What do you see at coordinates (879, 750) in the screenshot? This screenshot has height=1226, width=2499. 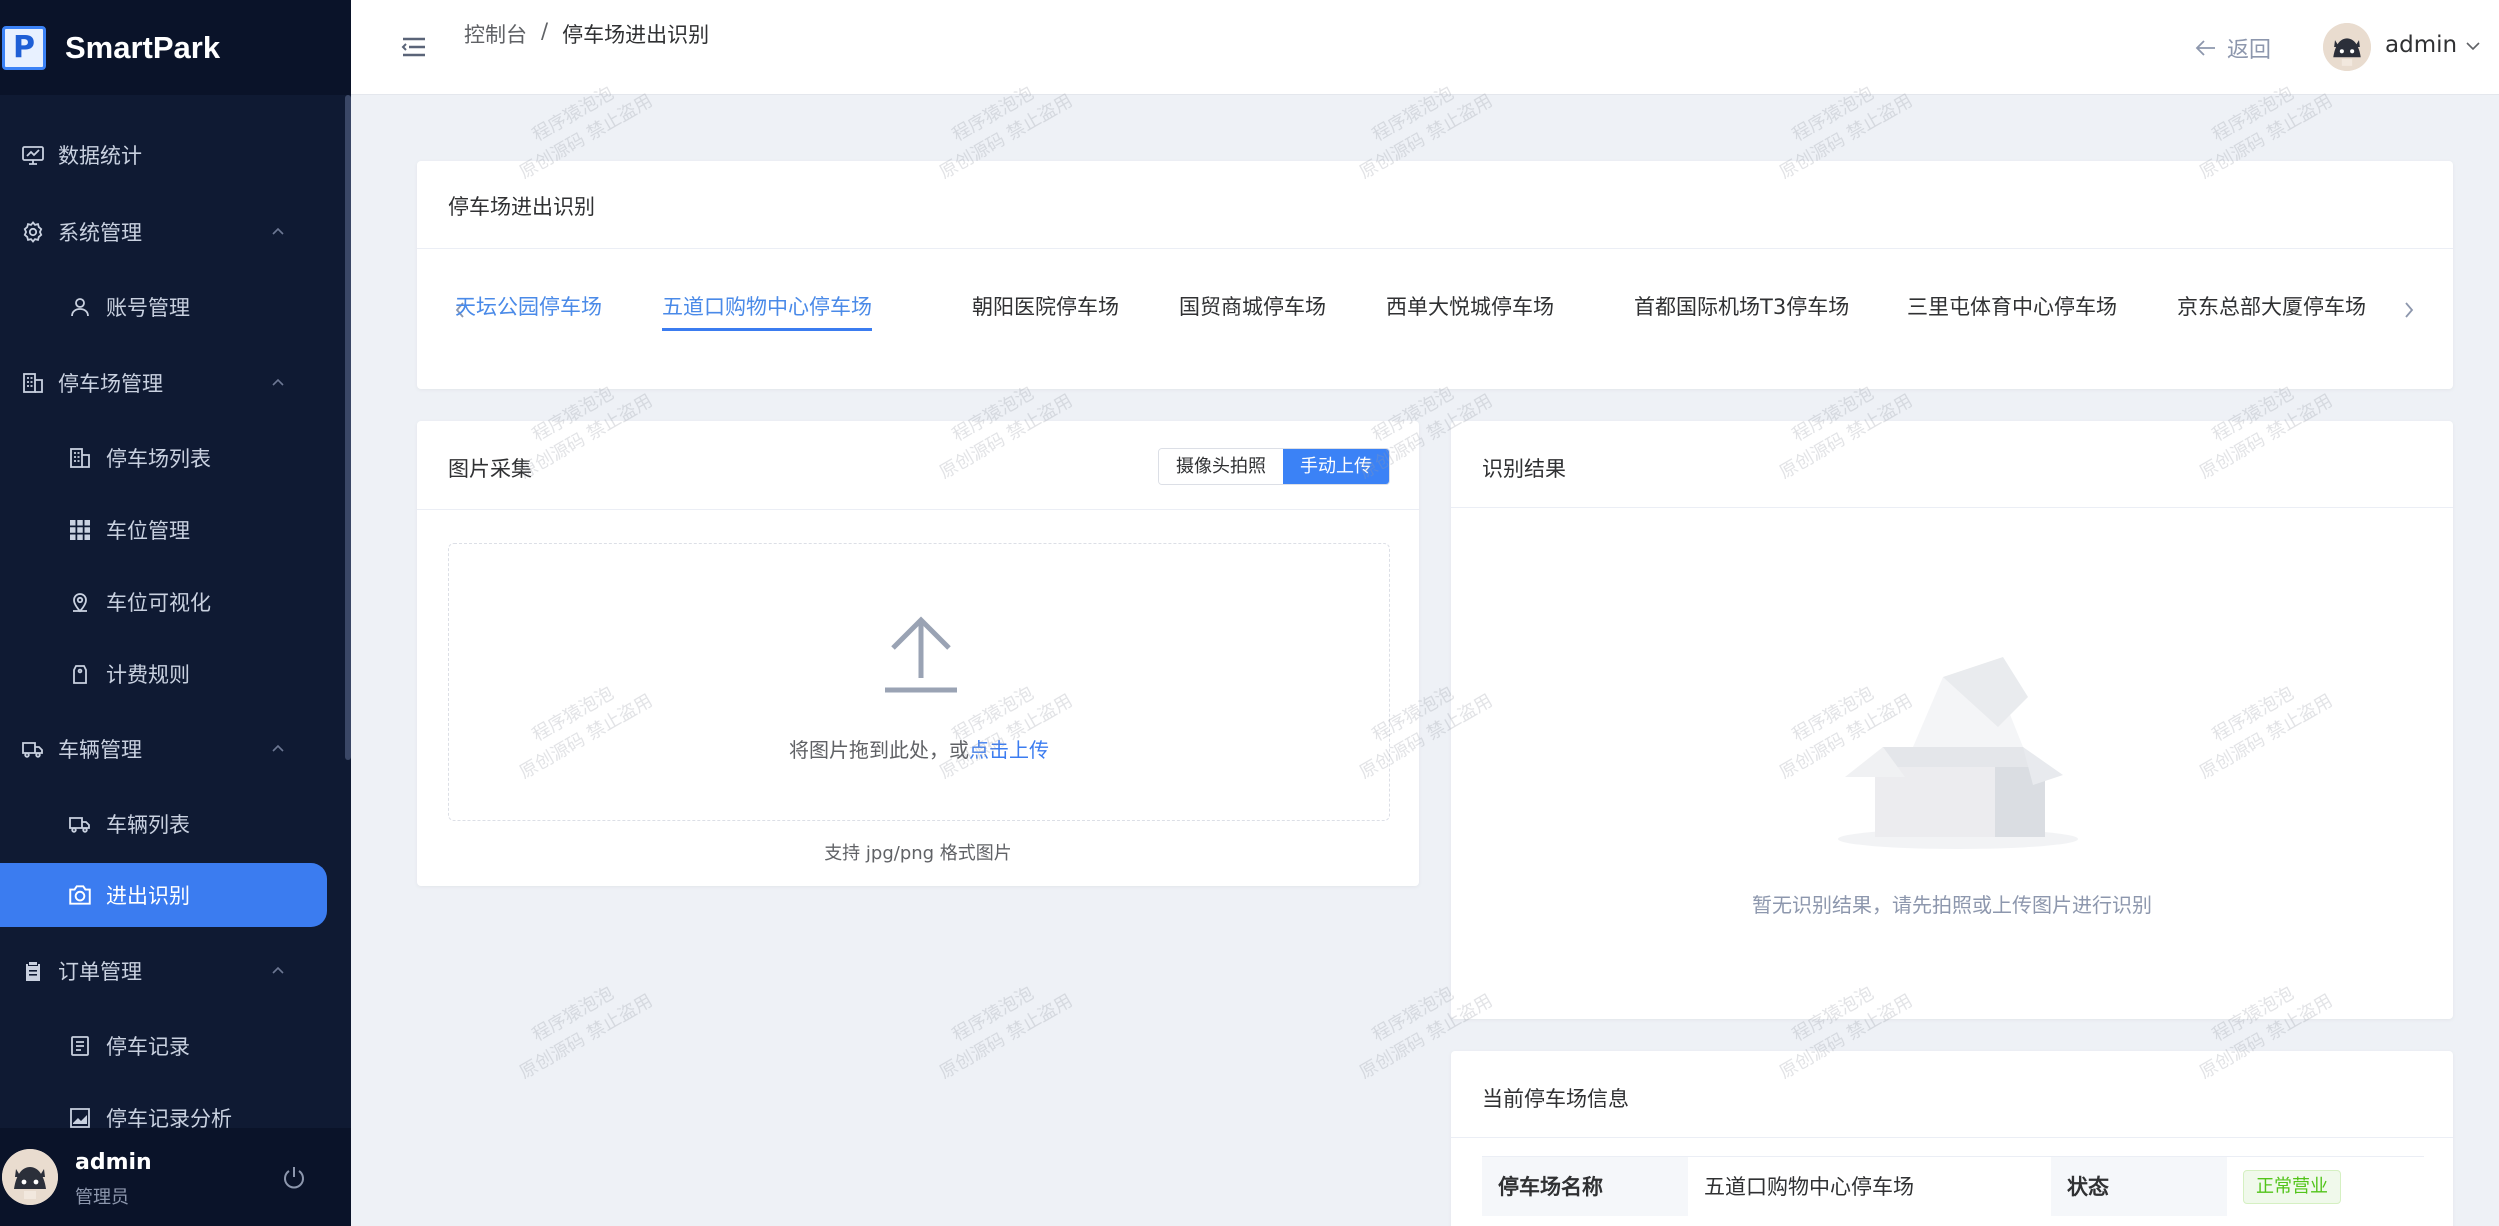 I see `upload-instruction-text: 将图片拖到此处，或` at bounding box center [879, 750].